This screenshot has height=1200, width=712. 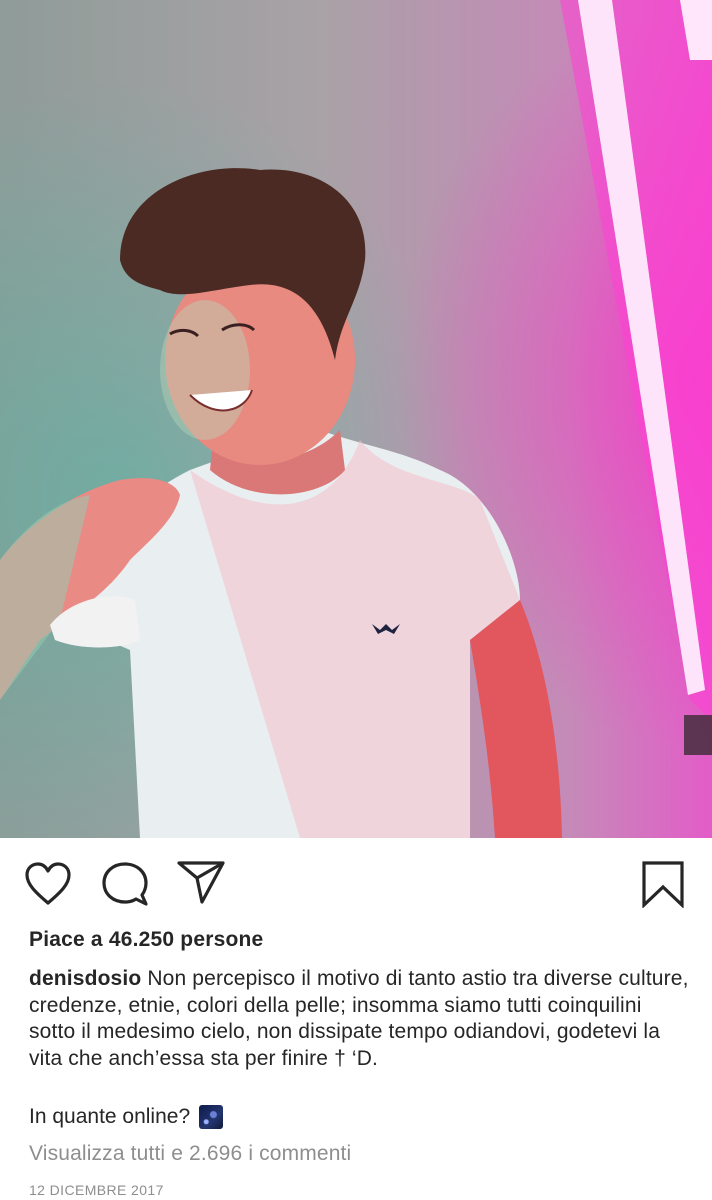 I want to click on share-button, so click(x=201, y=882).